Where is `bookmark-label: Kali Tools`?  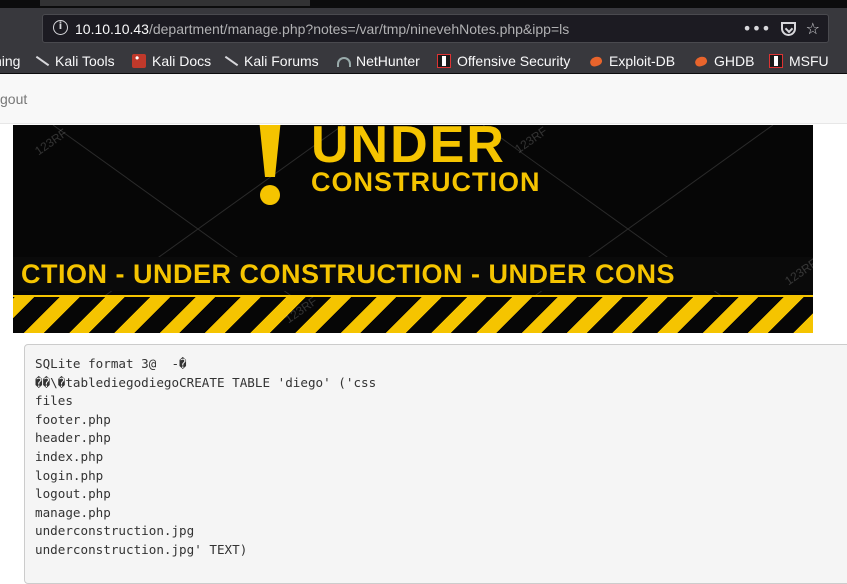 bookmark-label: Kali Tools is located at coordinates (85, 61).